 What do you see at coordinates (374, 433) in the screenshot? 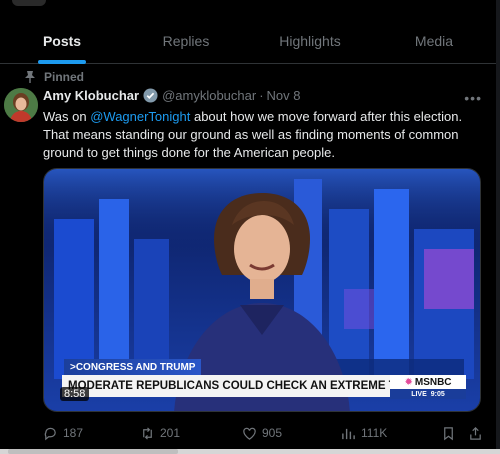
I see `views-count: 111K` at bounding box center [374, 433].